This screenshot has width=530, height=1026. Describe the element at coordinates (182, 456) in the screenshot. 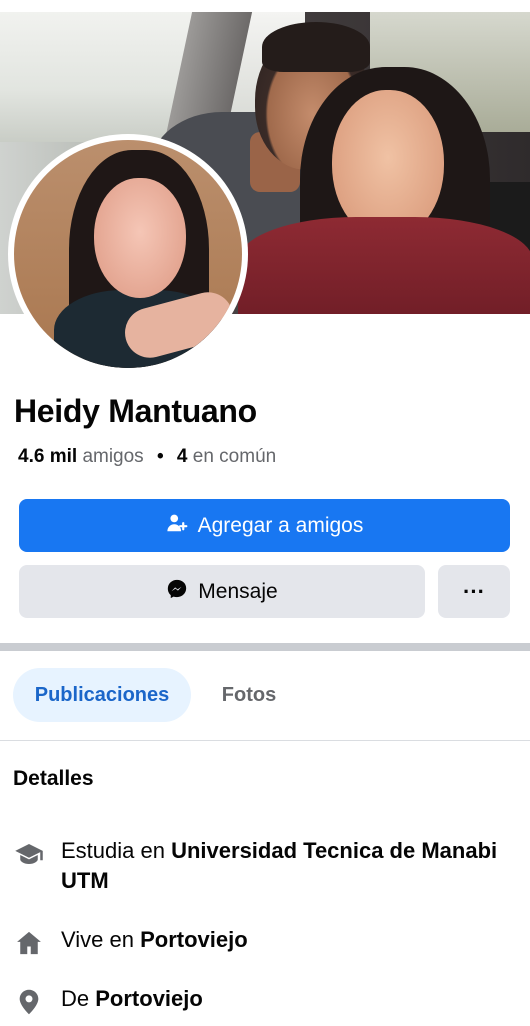

I see `mutual-count: 4` at that location.